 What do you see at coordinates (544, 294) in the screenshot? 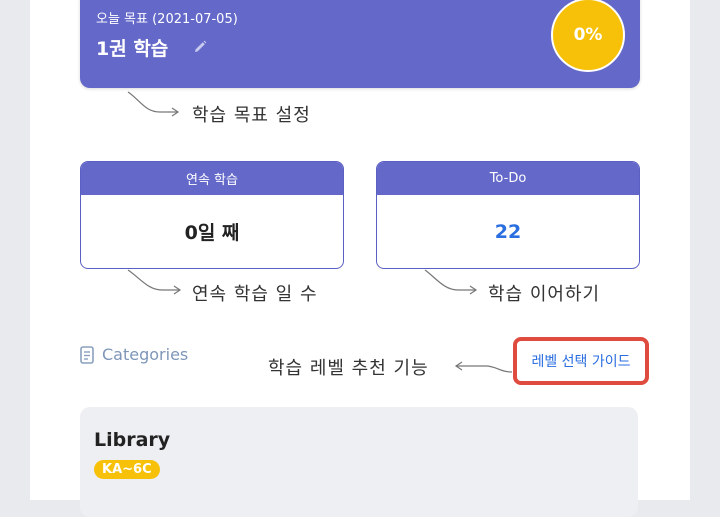
I see `annotation-continue-learning: 학습 이어하기` at bounding box center [544, 294].